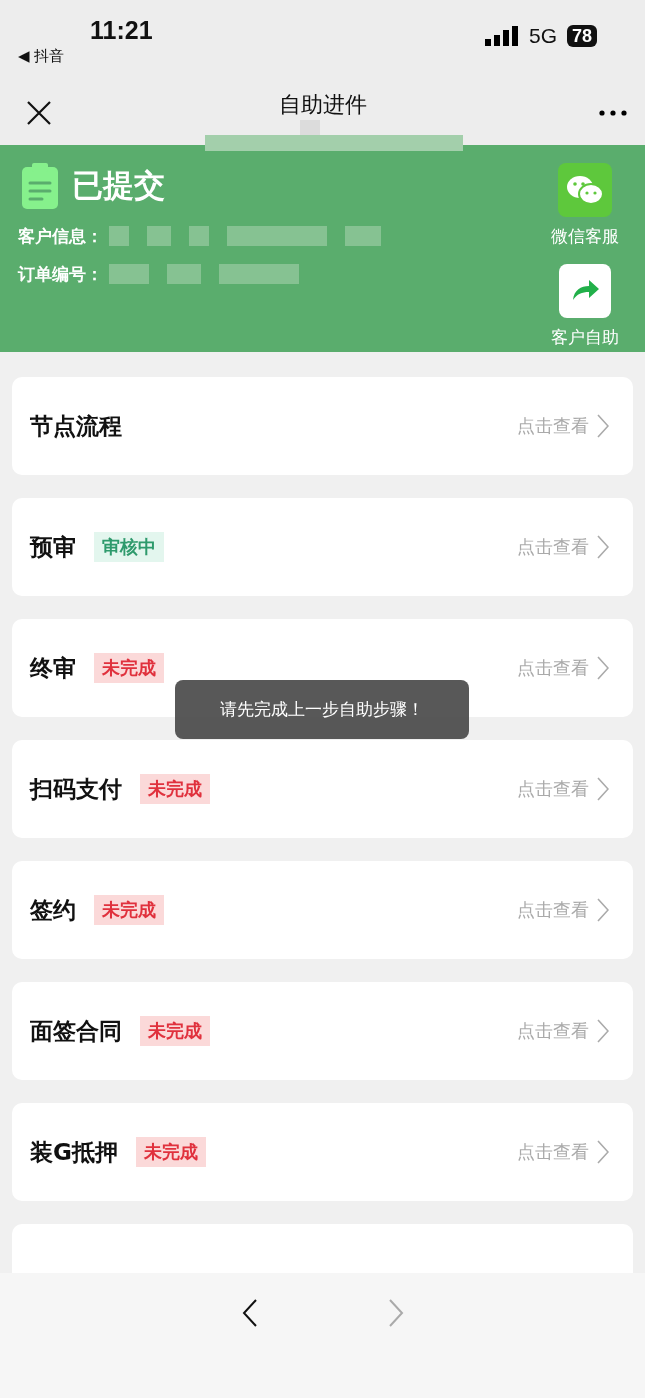 The width and height of the screenshot is (645, 1398). Describe the element at coordinates (585, 190) in the screenshot. I see `chat-bubbles-icon` at that location.